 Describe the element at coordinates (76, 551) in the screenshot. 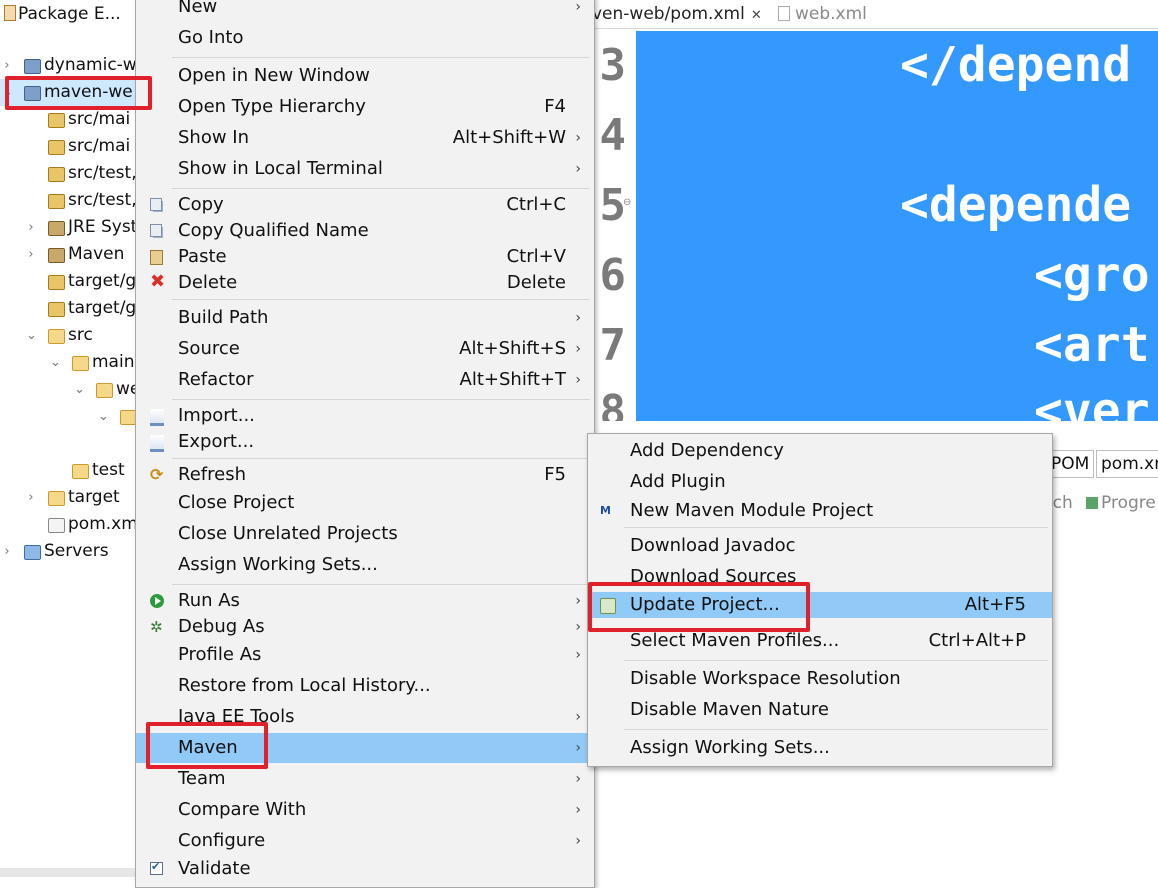

I see `tree-item-label: Servers` at that location.